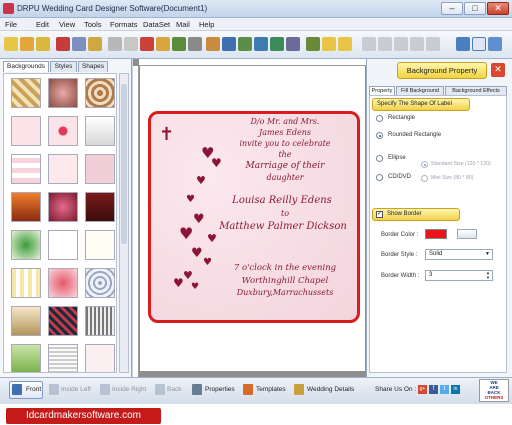 Image resolution: width=512 pixels, height=425 pixels. What do you see at coordinates (369, 44) in the screenshot?
I see `align-left-icon` at bounding box center [369, 44].